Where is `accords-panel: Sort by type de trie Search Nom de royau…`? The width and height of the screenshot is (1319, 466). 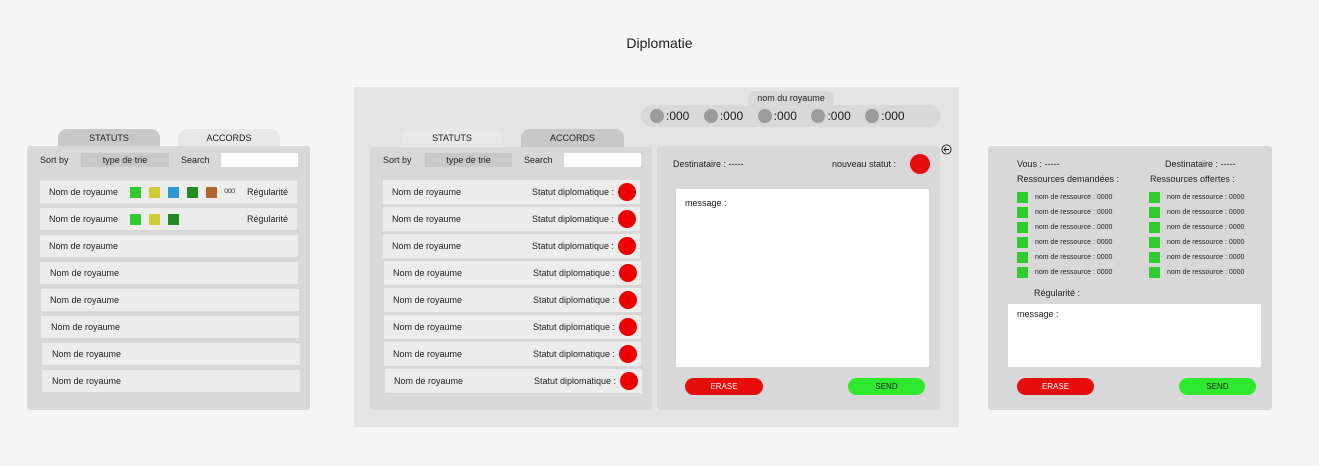
accords-panel: Sort by type de trie Search Nom de royau… is located at coordinates (168, 278).